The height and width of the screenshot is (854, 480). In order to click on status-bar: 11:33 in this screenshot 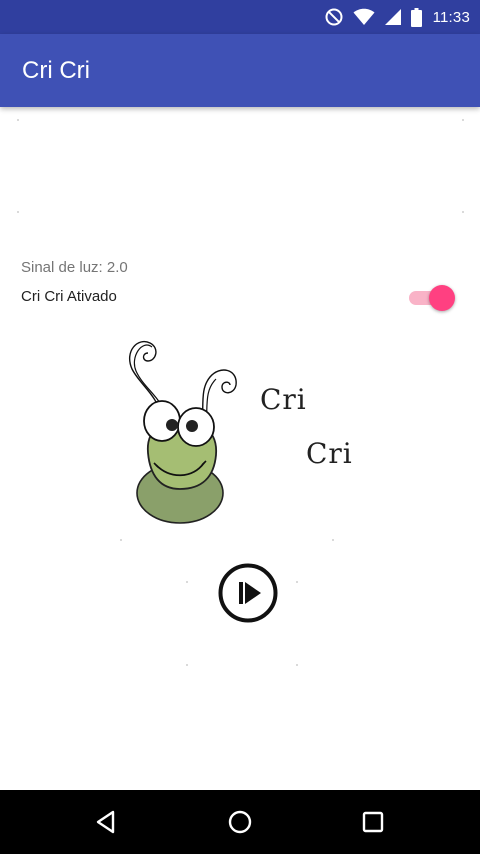, I will do `click(240, 17)`.